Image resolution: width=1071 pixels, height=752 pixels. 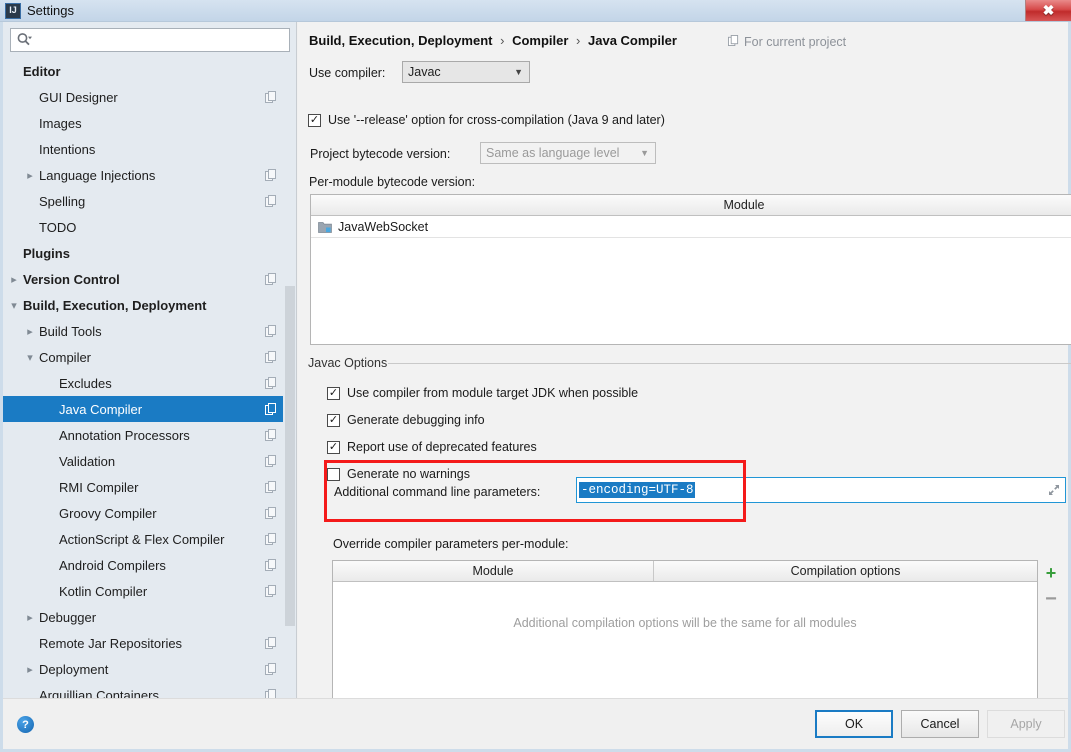 I want to click on sidebar-item-plugins: Plugins, so click(x=146, y=253).